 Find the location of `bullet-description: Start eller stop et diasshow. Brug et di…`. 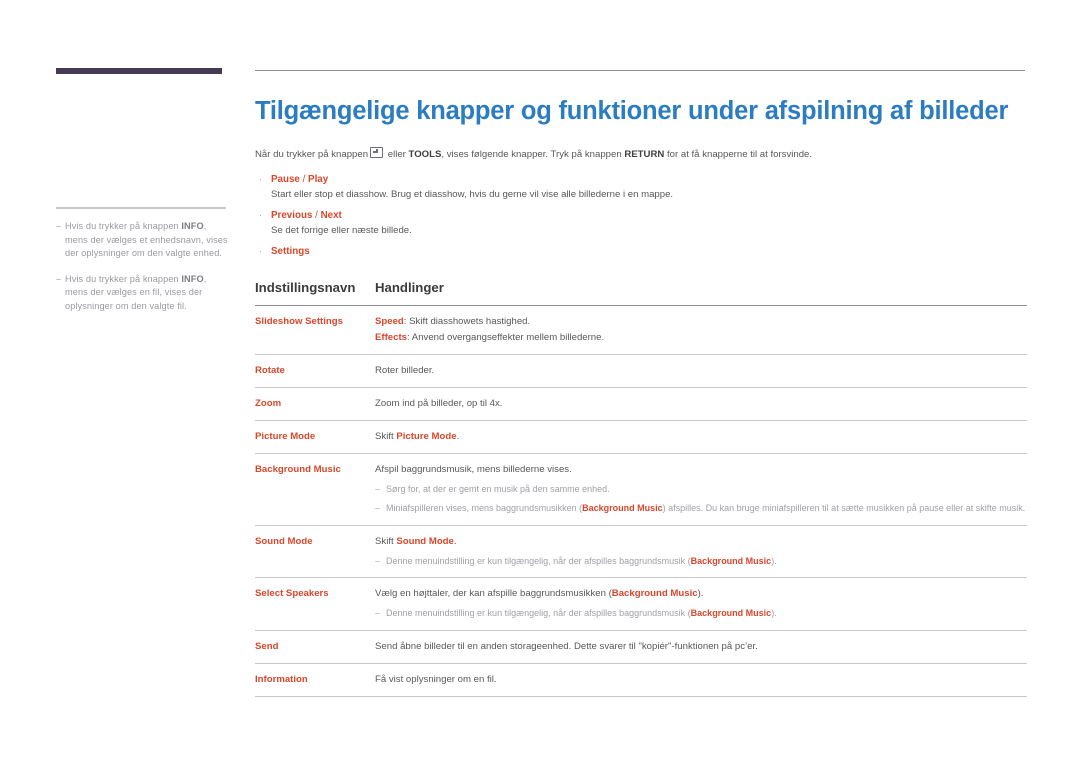

bullet-description: Start eller stop et diasshow. Brug et di… is located at coordinates (472, 194).